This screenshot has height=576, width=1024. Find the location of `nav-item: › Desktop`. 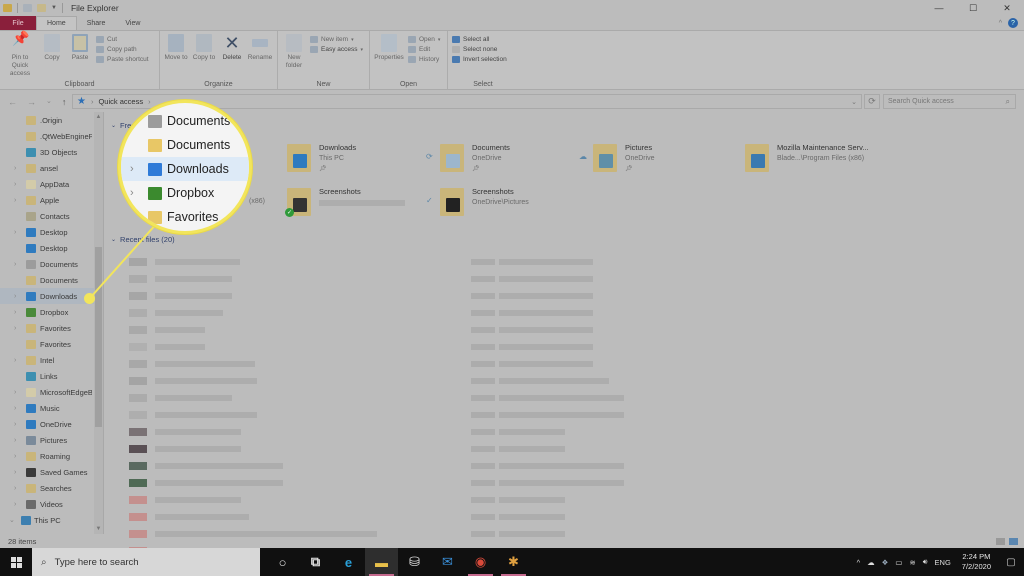

nav-item: › Desktop is located at coordinates (51, 232).